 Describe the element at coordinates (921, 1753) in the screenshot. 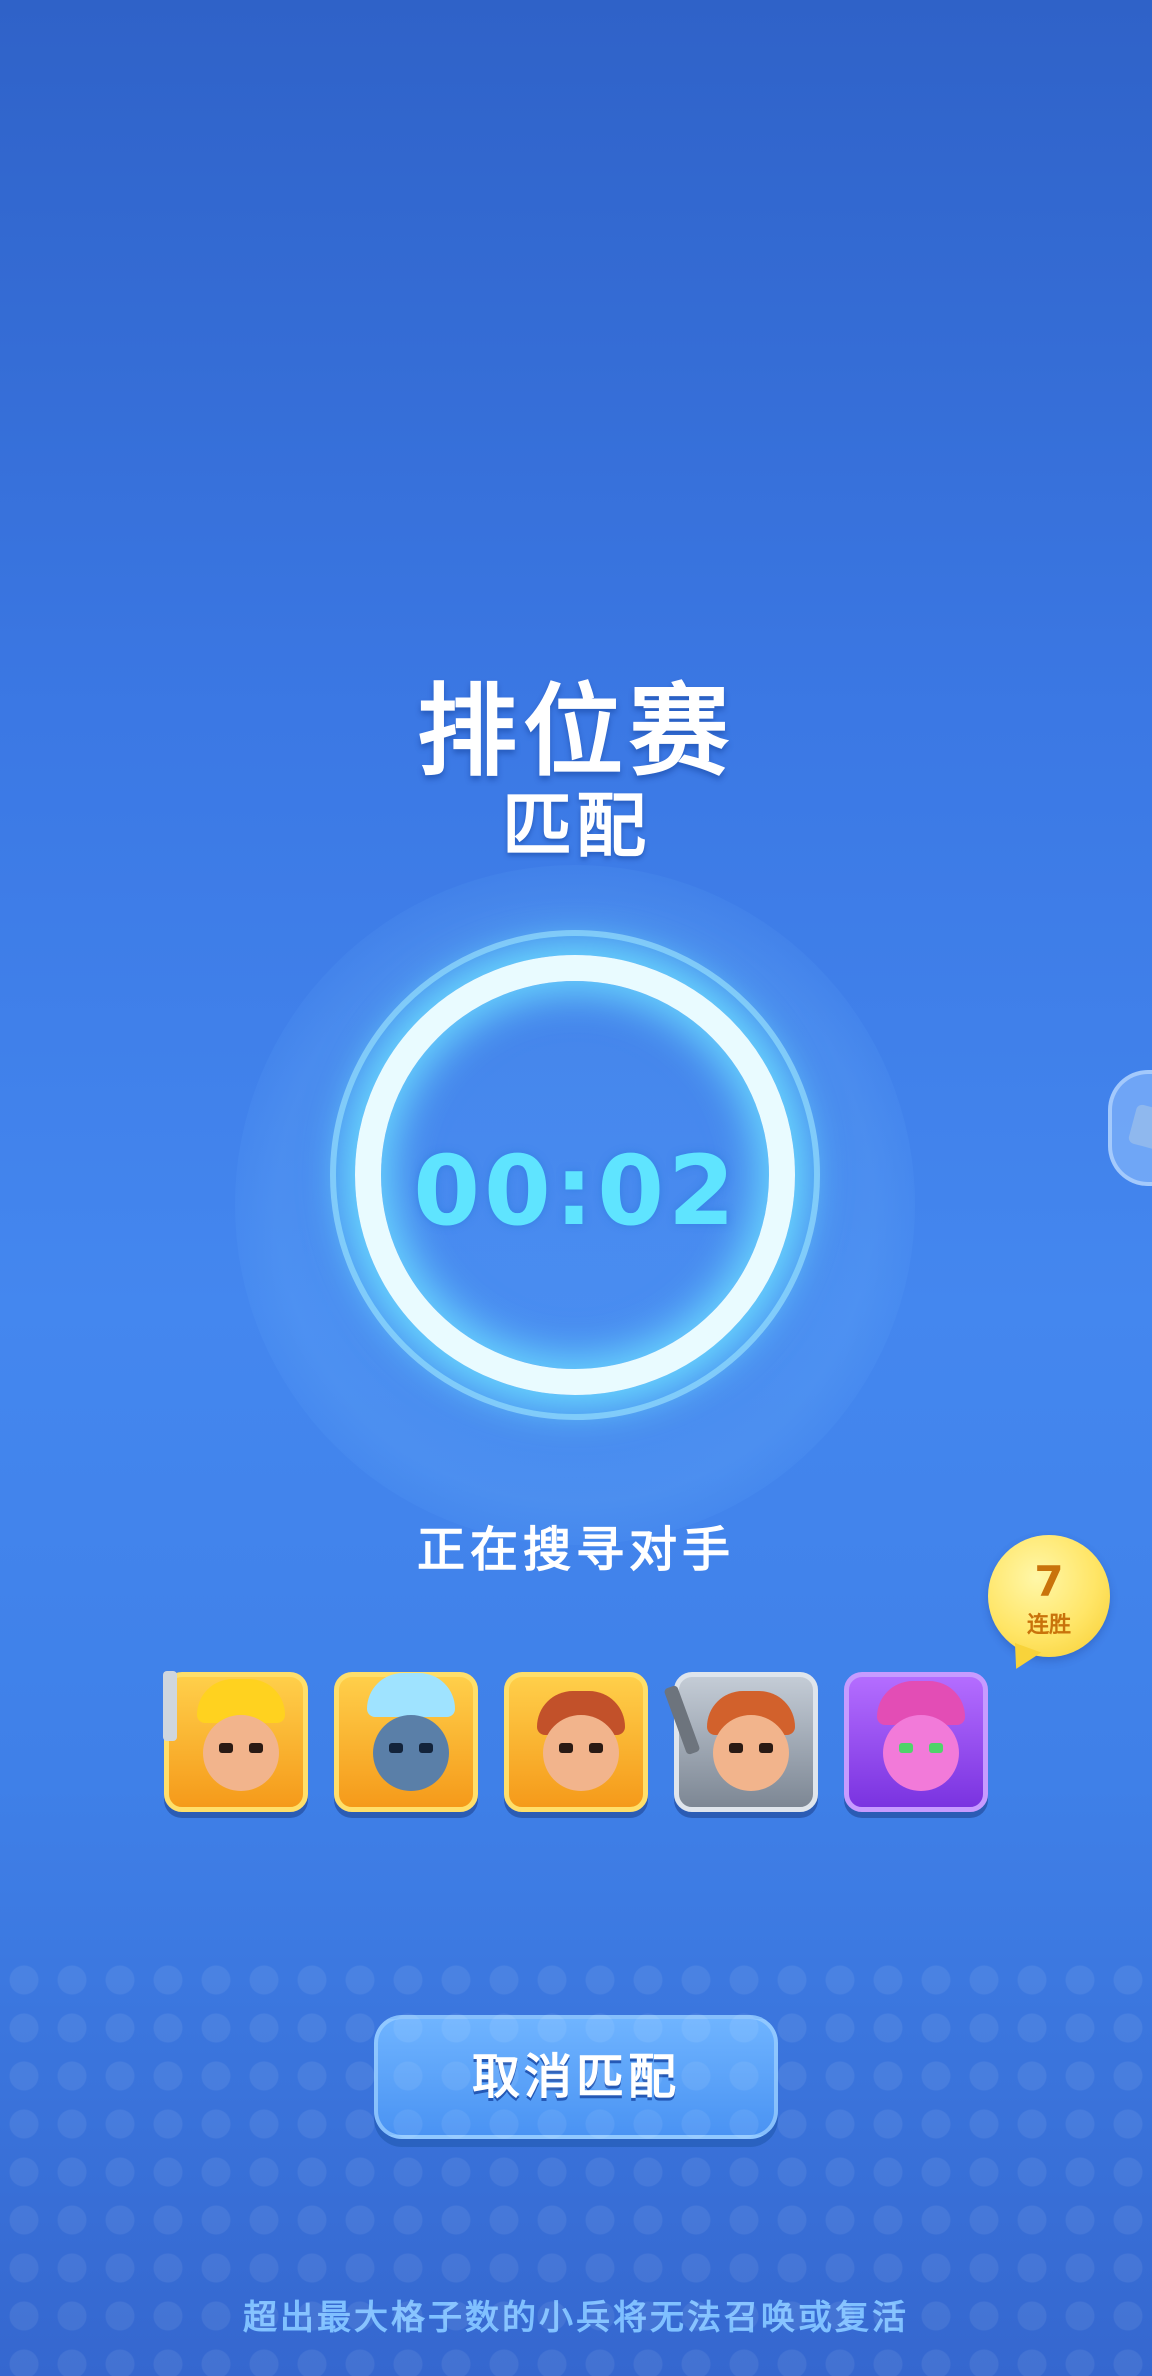

I see `ogre-face-icon` at that location.